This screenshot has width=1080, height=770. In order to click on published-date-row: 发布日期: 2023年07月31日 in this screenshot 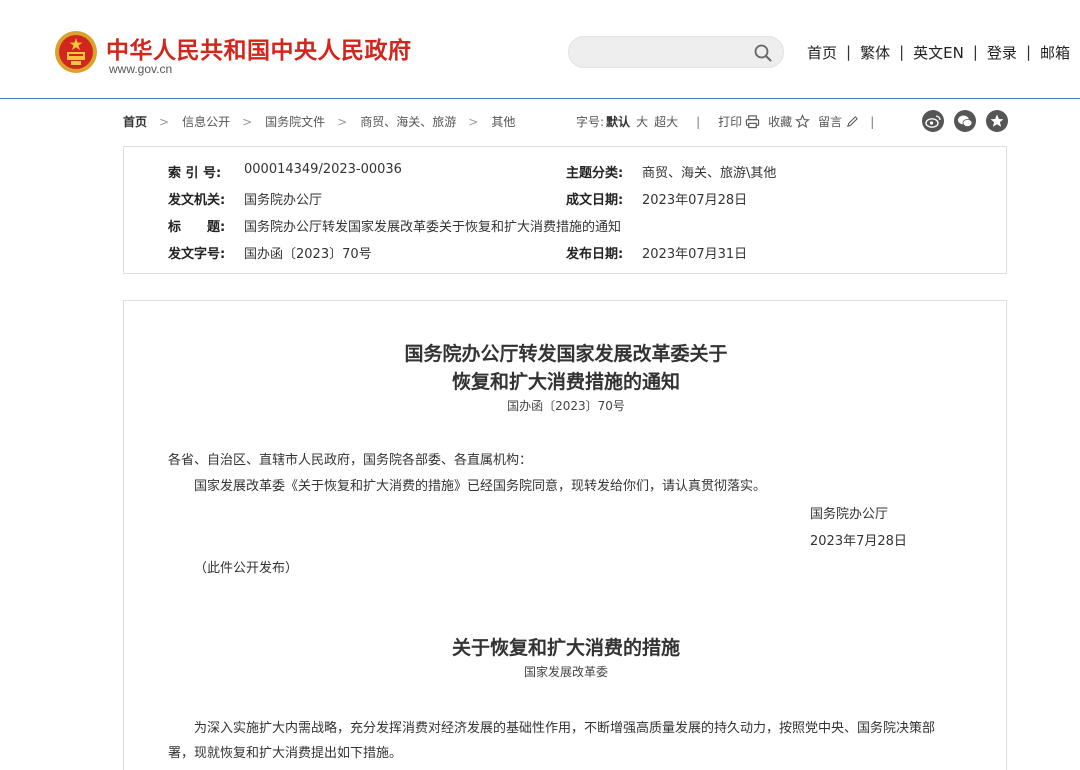, I will do `click(656, 252)`.